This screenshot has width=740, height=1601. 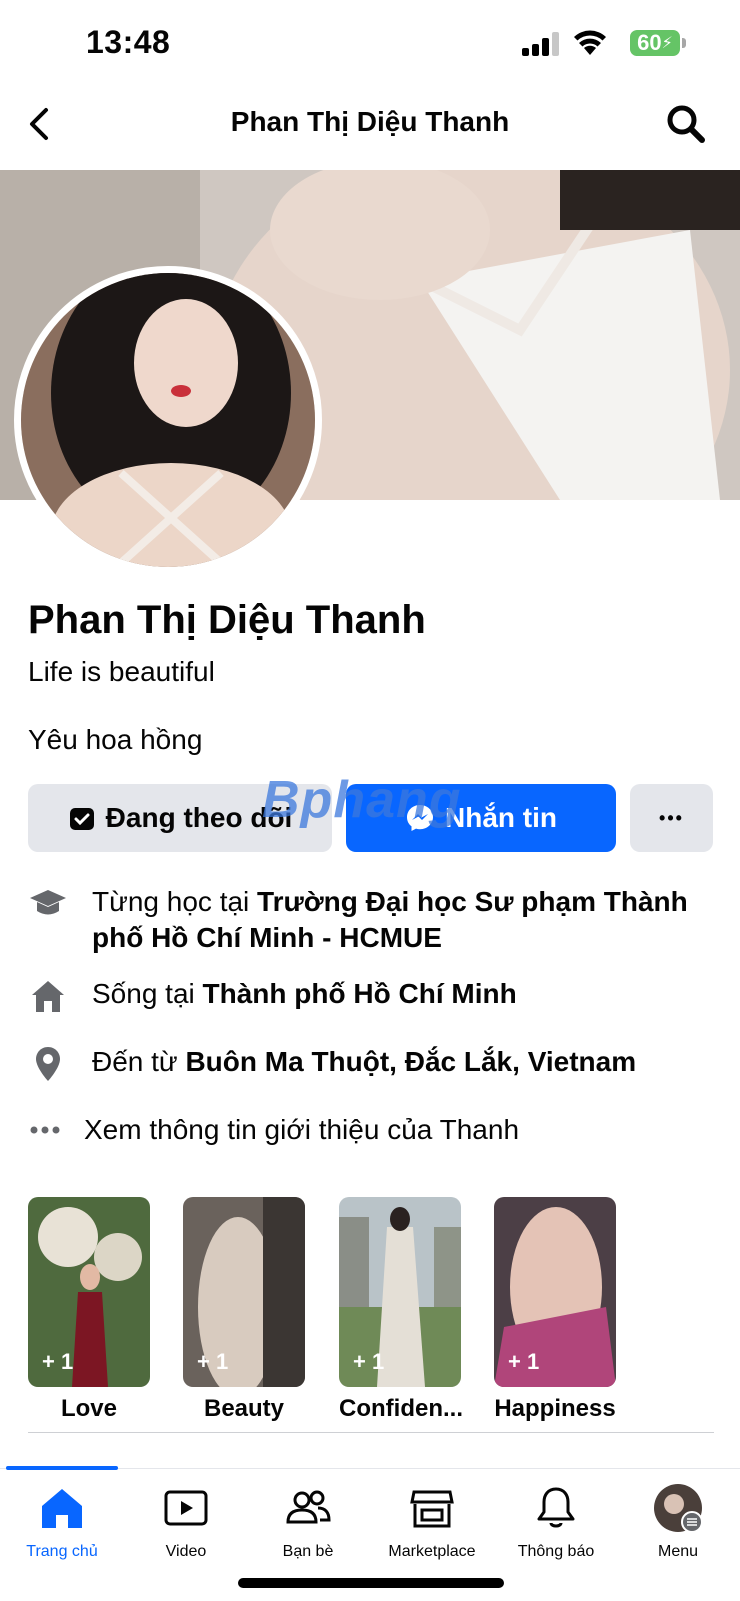 I want to click on nav-title: Phan Thị Diệu Thanh, so click(x=370, y=121).